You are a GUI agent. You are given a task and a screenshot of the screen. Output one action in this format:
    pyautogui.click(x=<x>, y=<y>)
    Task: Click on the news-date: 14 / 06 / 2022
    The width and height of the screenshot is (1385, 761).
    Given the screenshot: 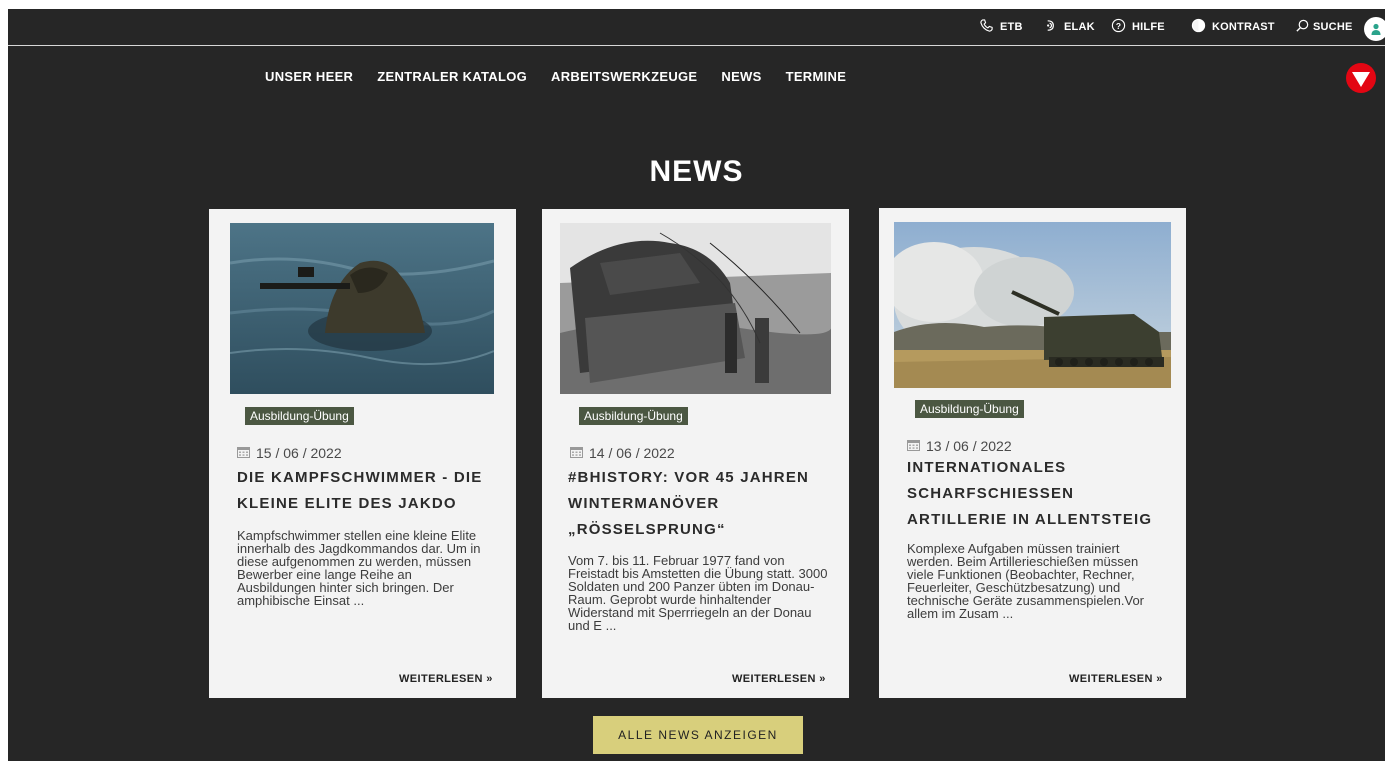 What is the action you would take?
    pyautogui.click(x=622, y=453)
    